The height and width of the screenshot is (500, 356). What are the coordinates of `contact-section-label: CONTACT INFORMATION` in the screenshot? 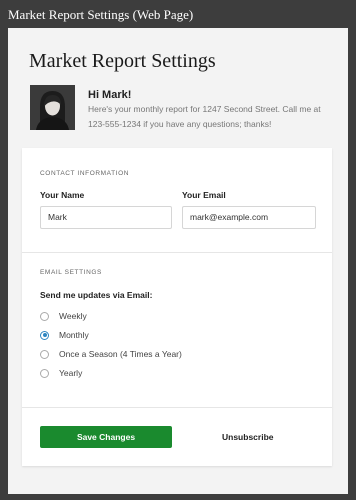 It's located at (85, 173).